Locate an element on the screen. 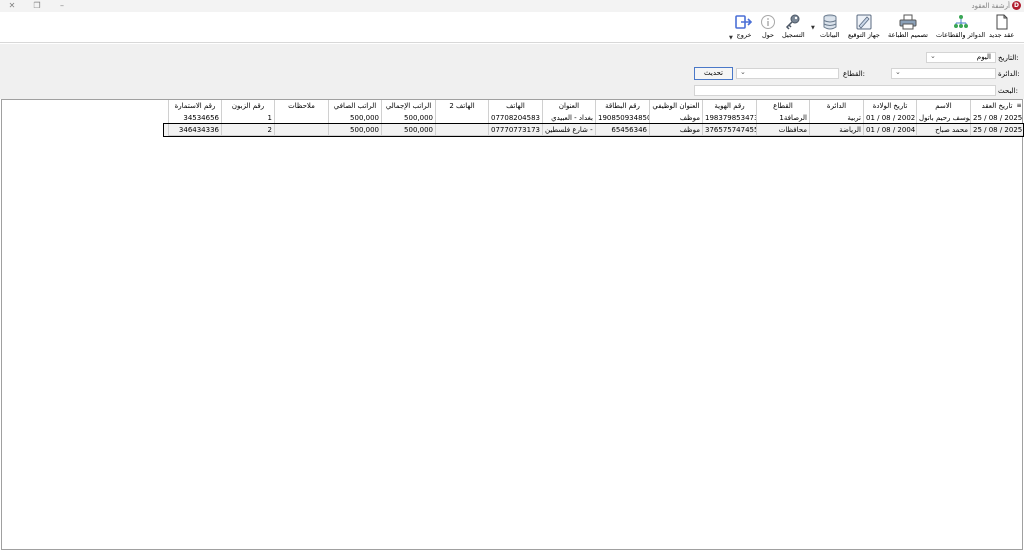 The width and height of the screenshot is (1024, 551). exit-button: خروج is located at coordinates (744, 26).